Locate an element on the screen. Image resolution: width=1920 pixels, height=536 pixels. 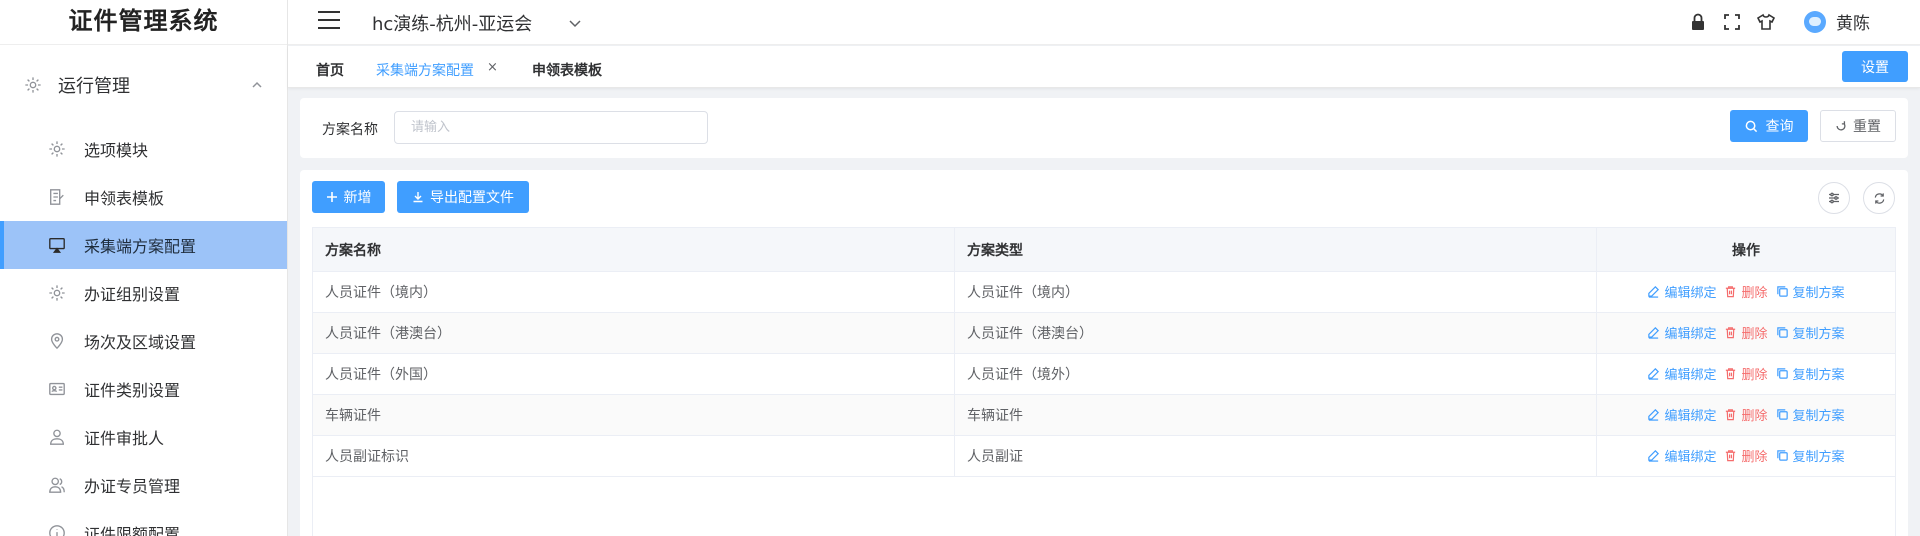
user-icon is located at coordinates (57, 437).